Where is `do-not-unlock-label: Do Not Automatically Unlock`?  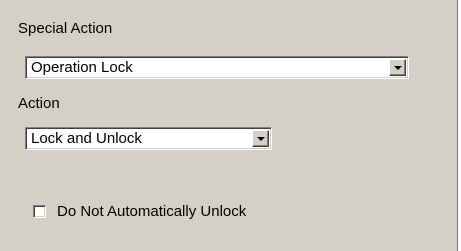
do-not-unlock-label: Do Not Automatically Unlock is located at coordinates (151, 212).